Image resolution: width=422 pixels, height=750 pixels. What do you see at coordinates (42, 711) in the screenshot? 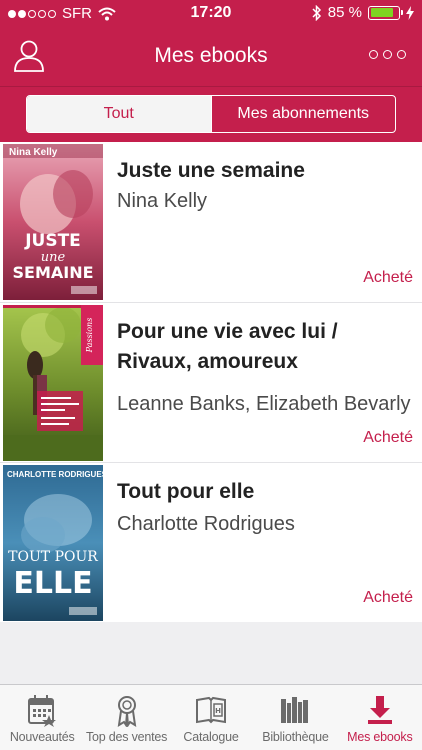
I see `calendar-icon` at bounding box center [42, 711].